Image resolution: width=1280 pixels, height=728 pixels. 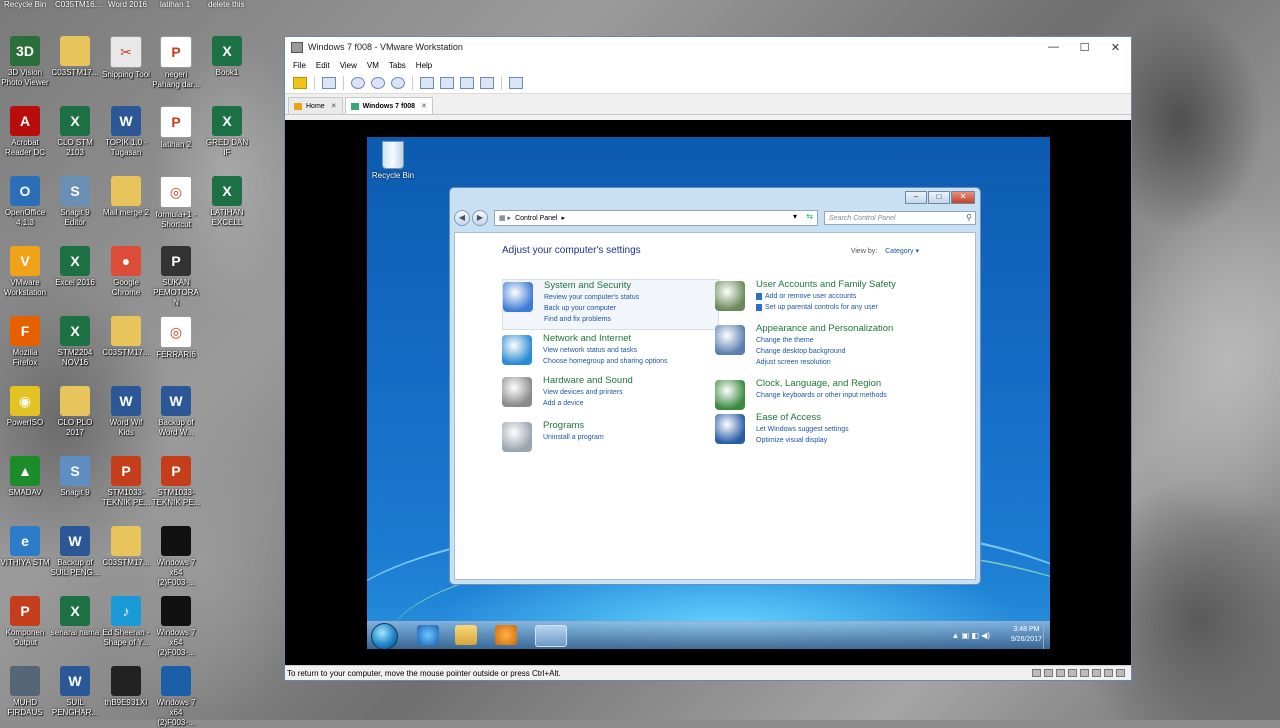 What do you see at coordinates (126, 58) in the screenshot?
I see `desktop-icon: ✂ Snipping Tool` at bounding box center [126, 58].